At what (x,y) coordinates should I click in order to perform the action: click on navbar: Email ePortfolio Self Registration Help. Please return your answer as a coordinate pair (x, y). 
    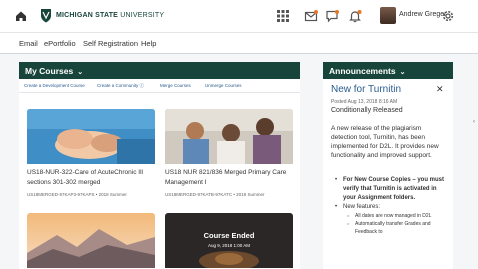
    Looking at the image, I should click on (239, 43).